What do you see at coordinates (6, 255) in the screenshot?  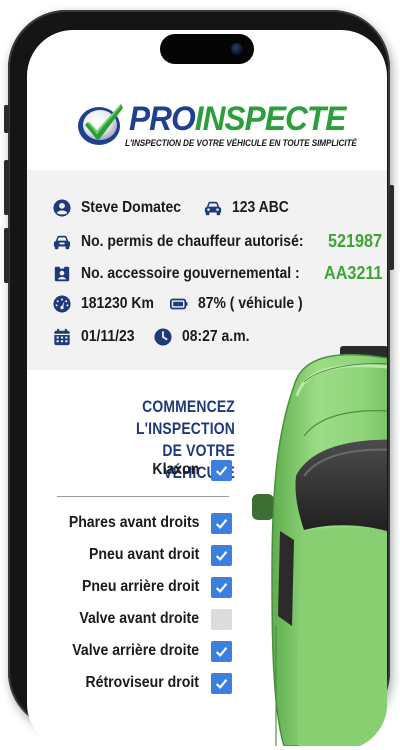 I see `volume-down-button` at bounding box center [6, 255].